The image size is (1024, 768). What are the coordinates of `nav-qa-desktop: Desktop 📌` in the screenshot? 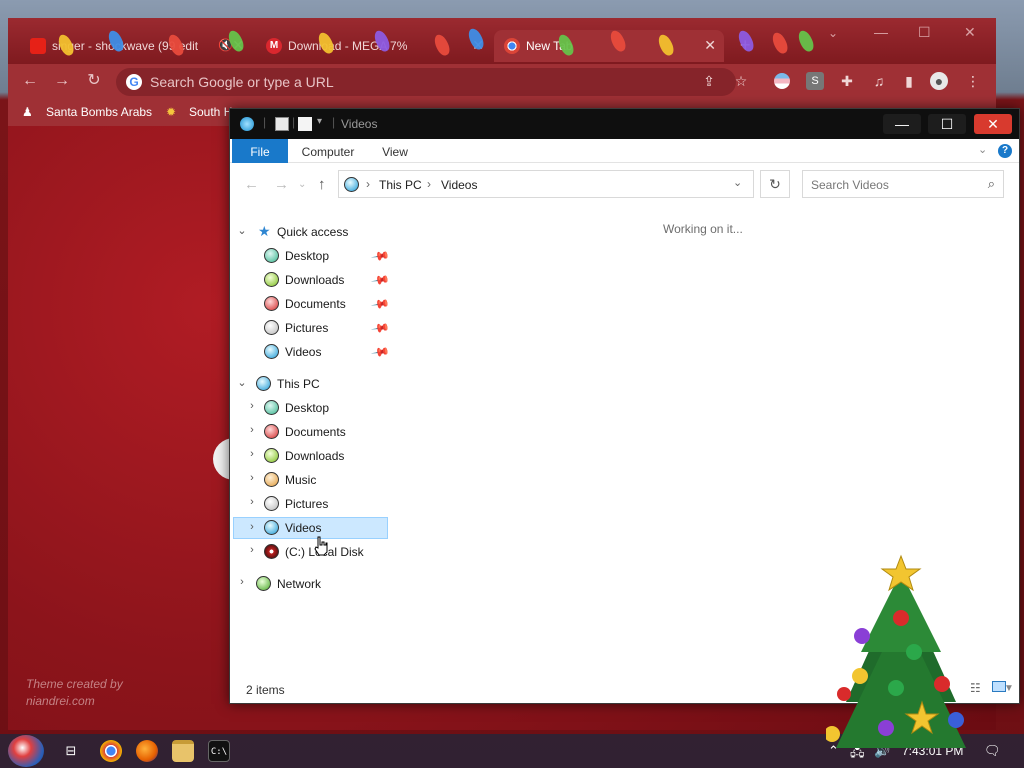 It's located at (323, 256).